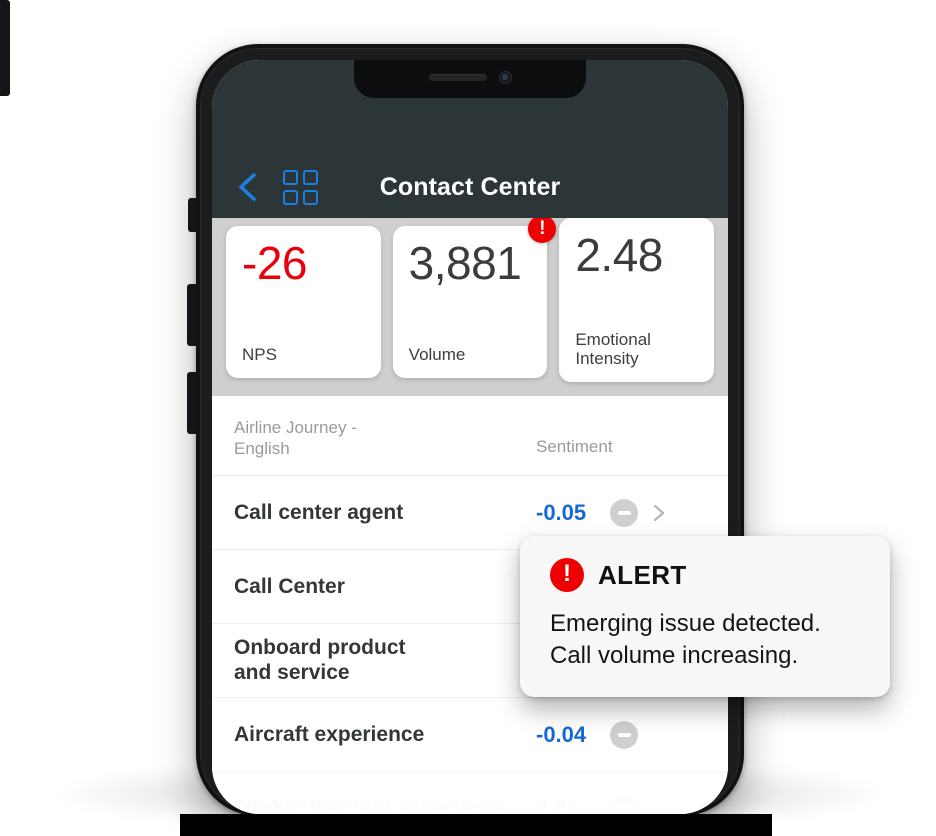 Image resolution: width=936 pixels, height=836 pixels. Describe the element at coordinates (685, 623) in the screenshot. I see `alert-message-line-1: Emerging issue detected.` at that location.